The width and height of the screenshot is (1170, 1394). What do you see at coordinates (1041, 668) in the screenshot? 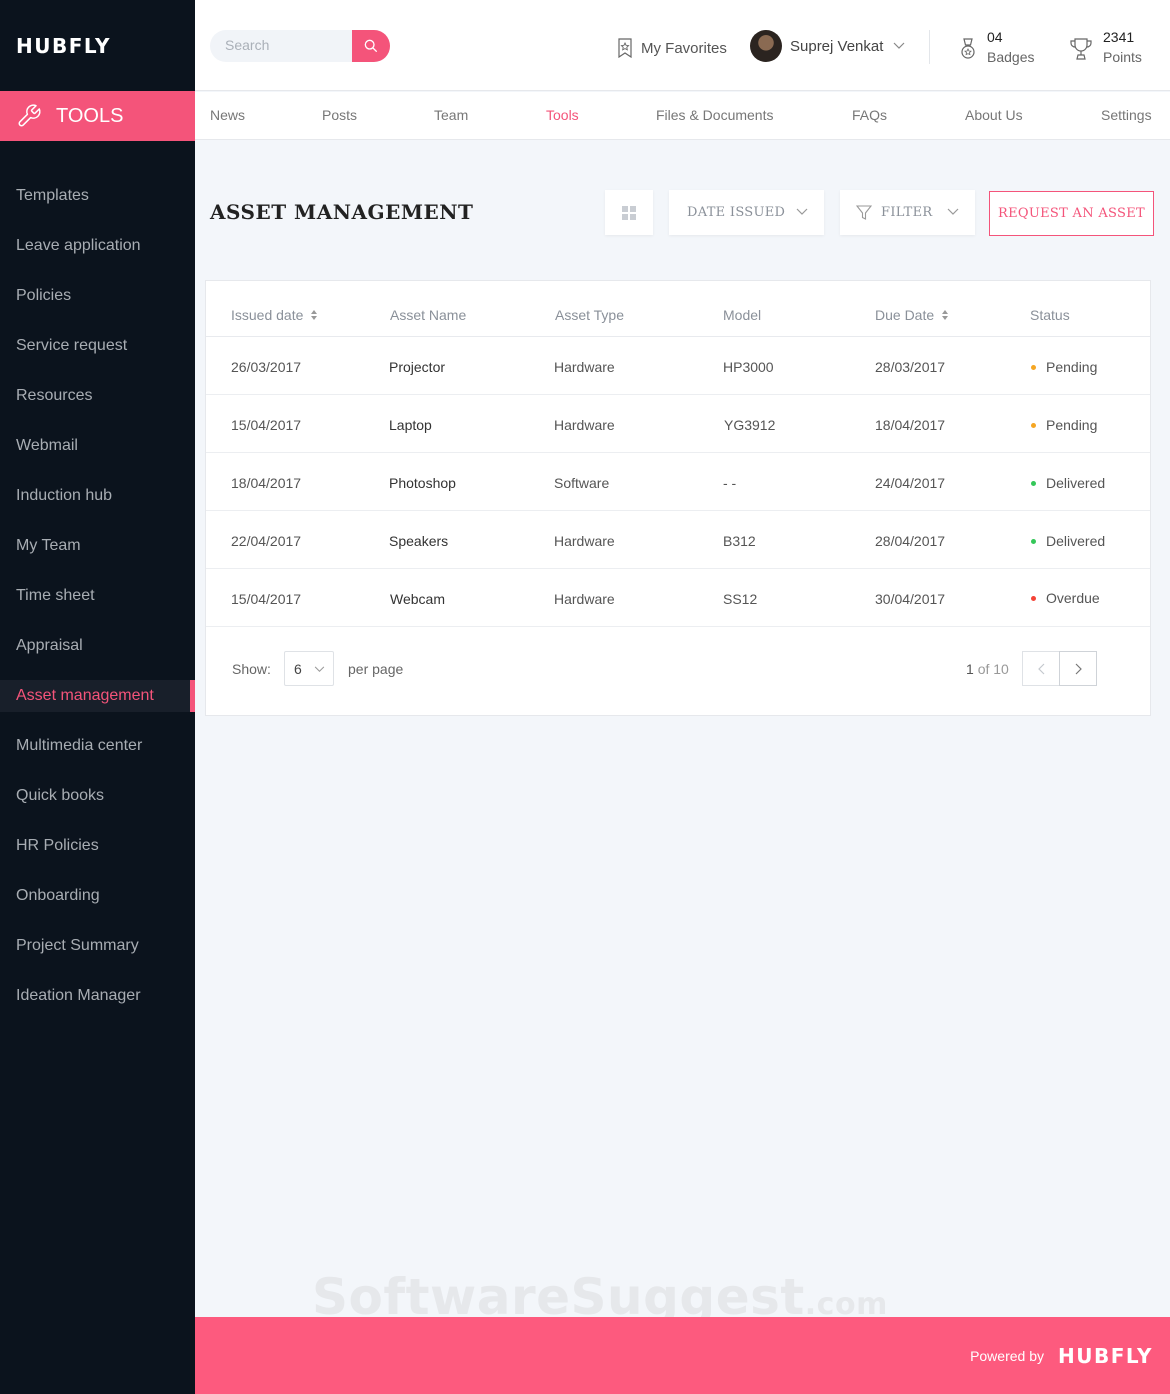
I see `previous-page-button` at bounding box center [1041, 668].